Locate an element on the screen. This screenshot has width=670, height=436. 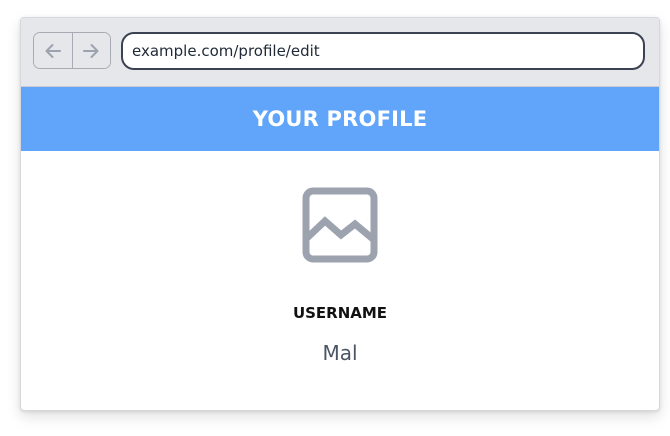
arrow-left-icon is located at coordinates (53, 50).